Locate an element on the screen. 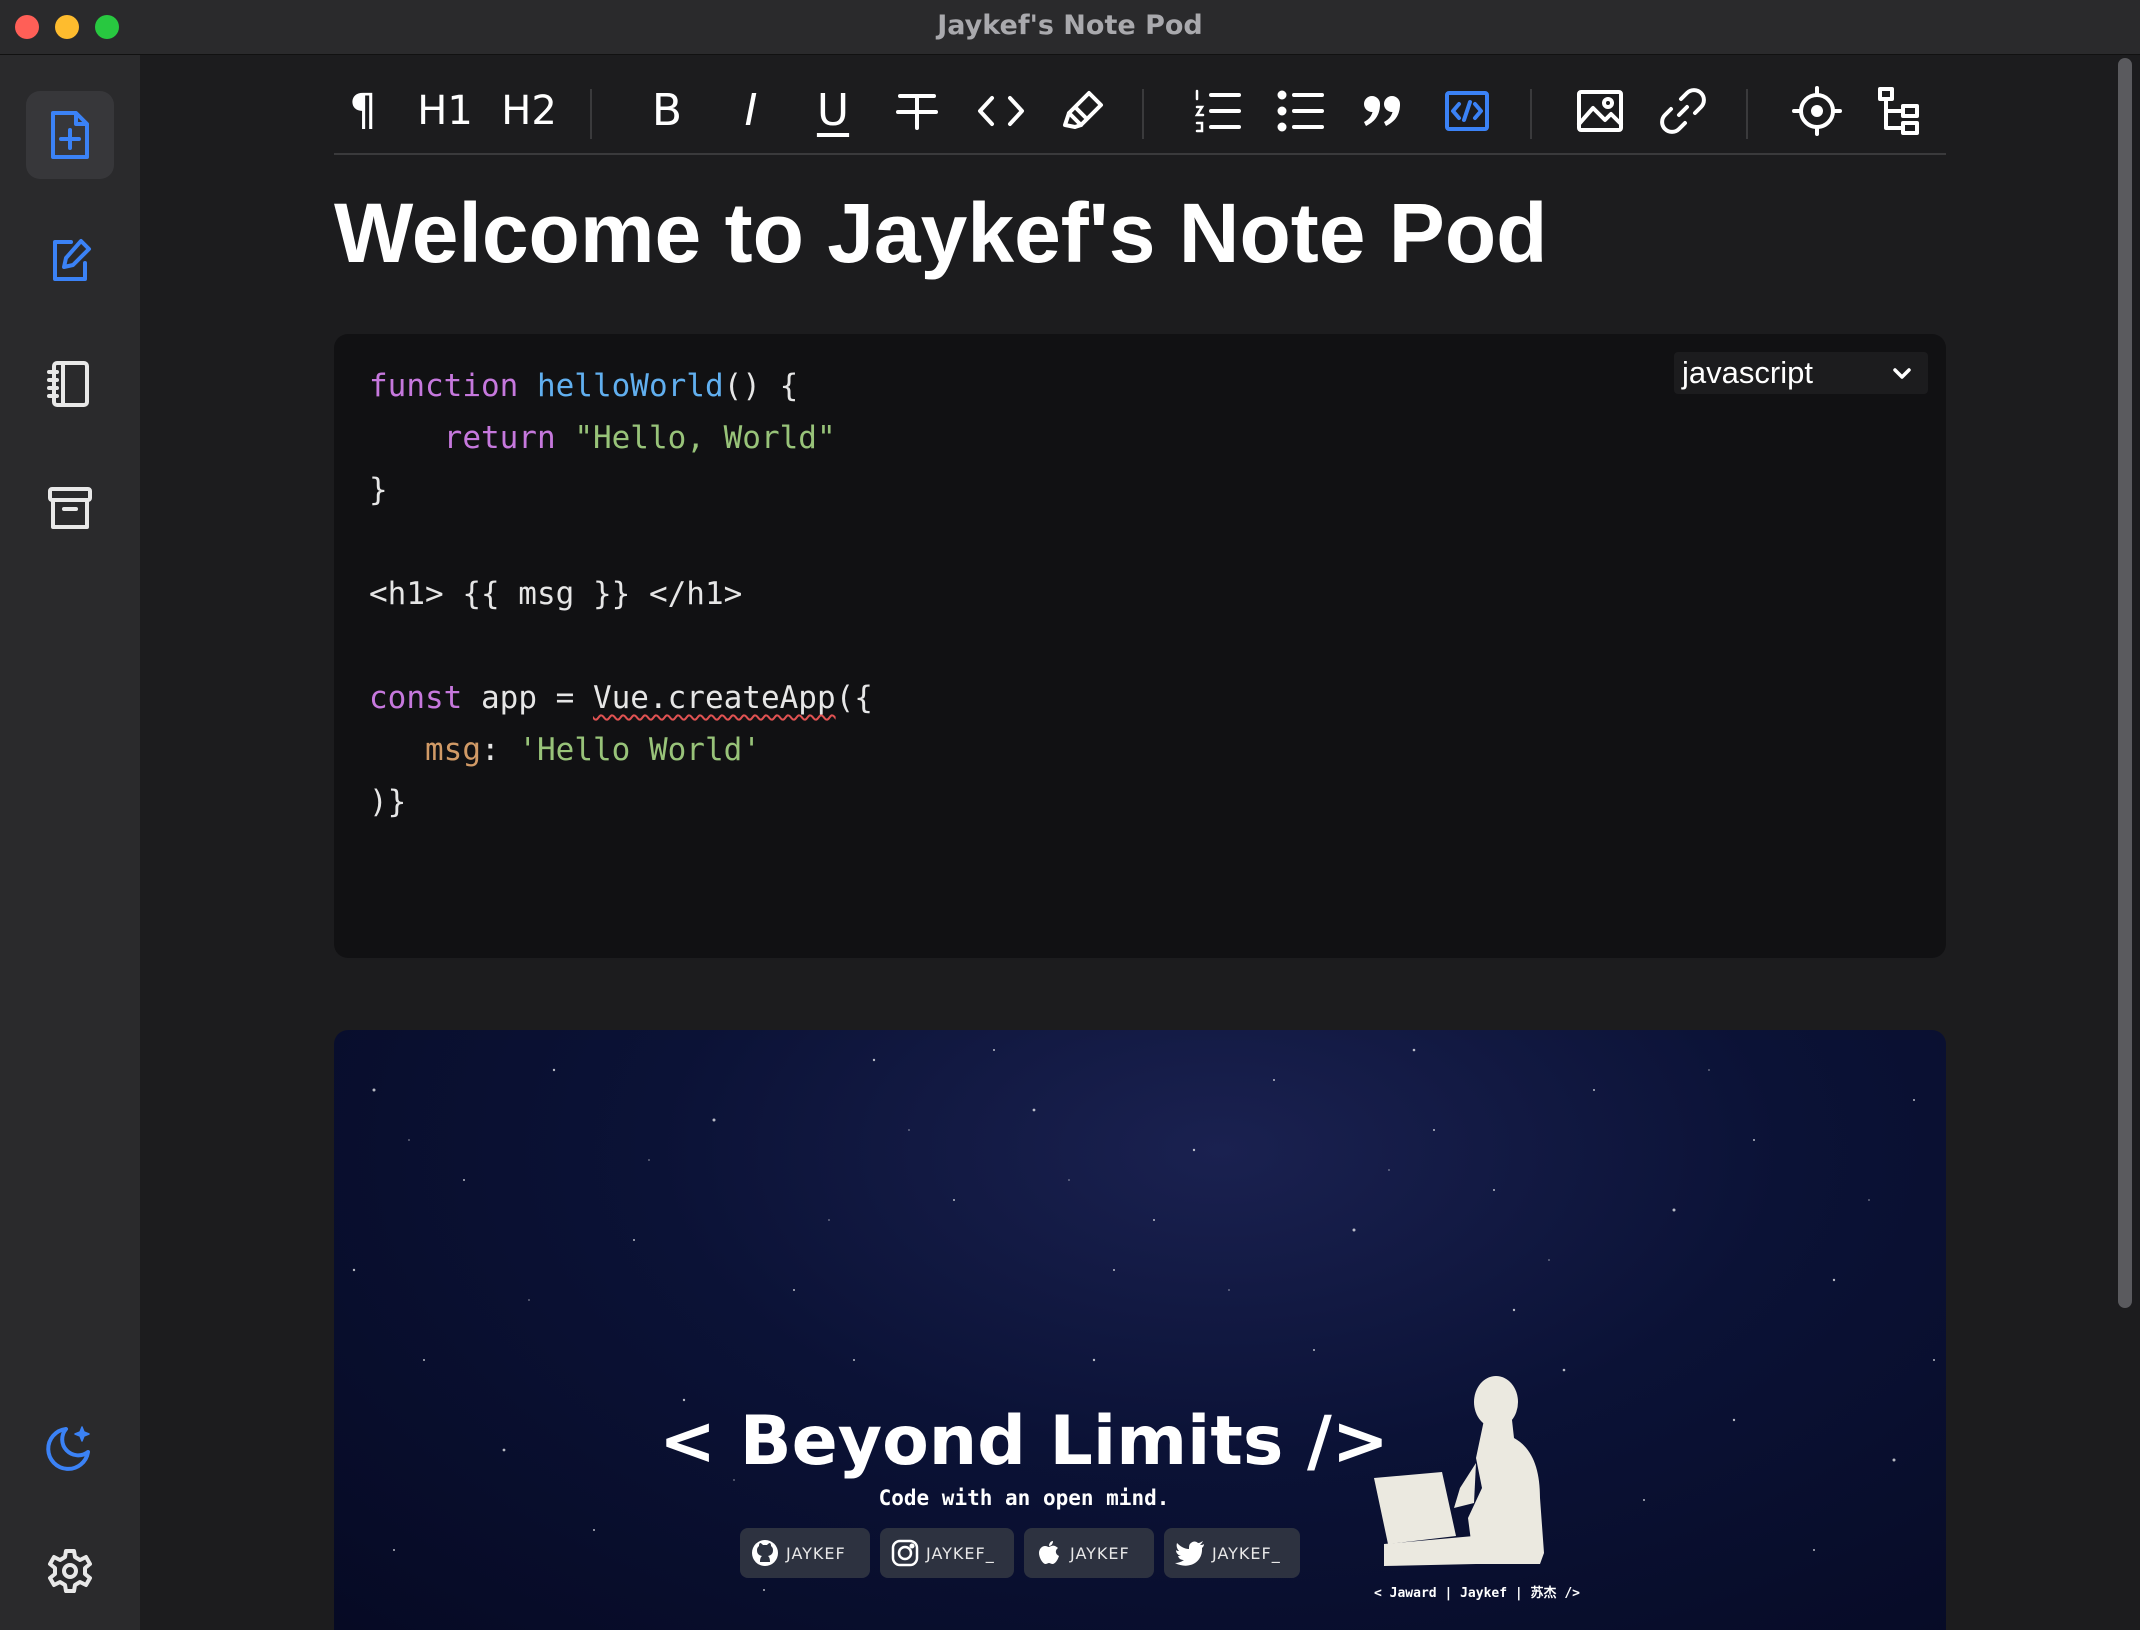 Image resolution: width=2140 pixels, height=1630 pixels. insert-link-button is located at coordinates (1683, 111).